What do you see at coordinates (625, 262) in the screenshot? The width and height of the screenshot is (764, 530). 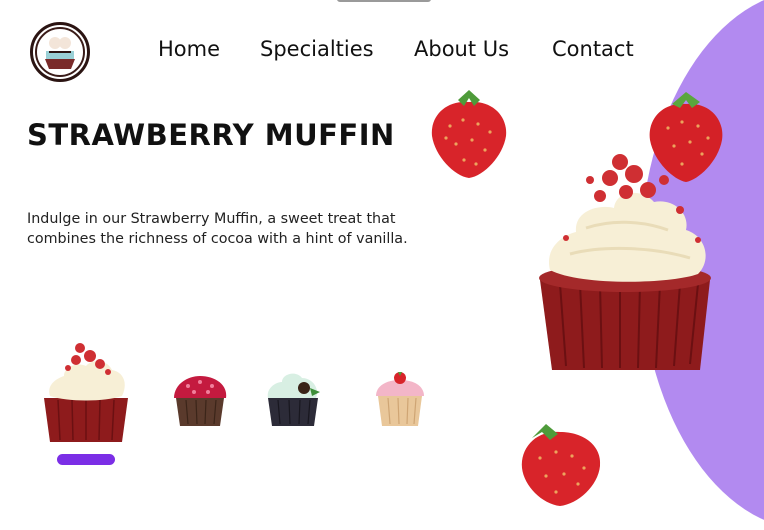 I see `cupcake-hero-image` at bounding box center [625, 262].